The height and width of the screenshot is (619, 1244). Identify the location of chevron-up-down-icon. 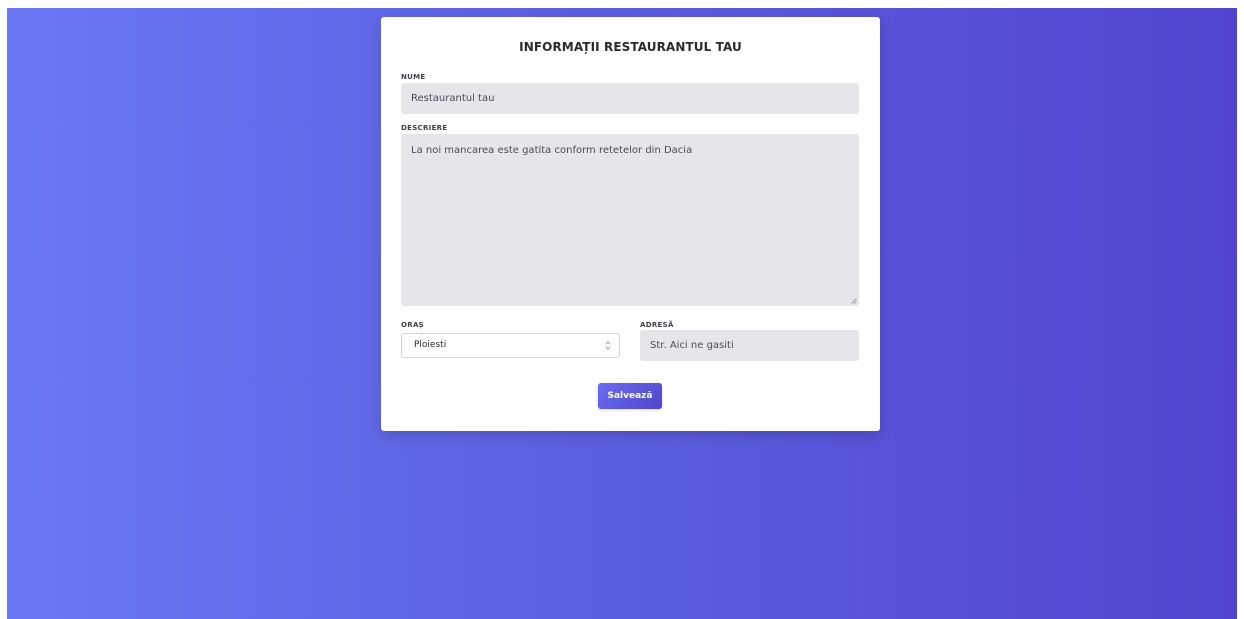
(608, 345).